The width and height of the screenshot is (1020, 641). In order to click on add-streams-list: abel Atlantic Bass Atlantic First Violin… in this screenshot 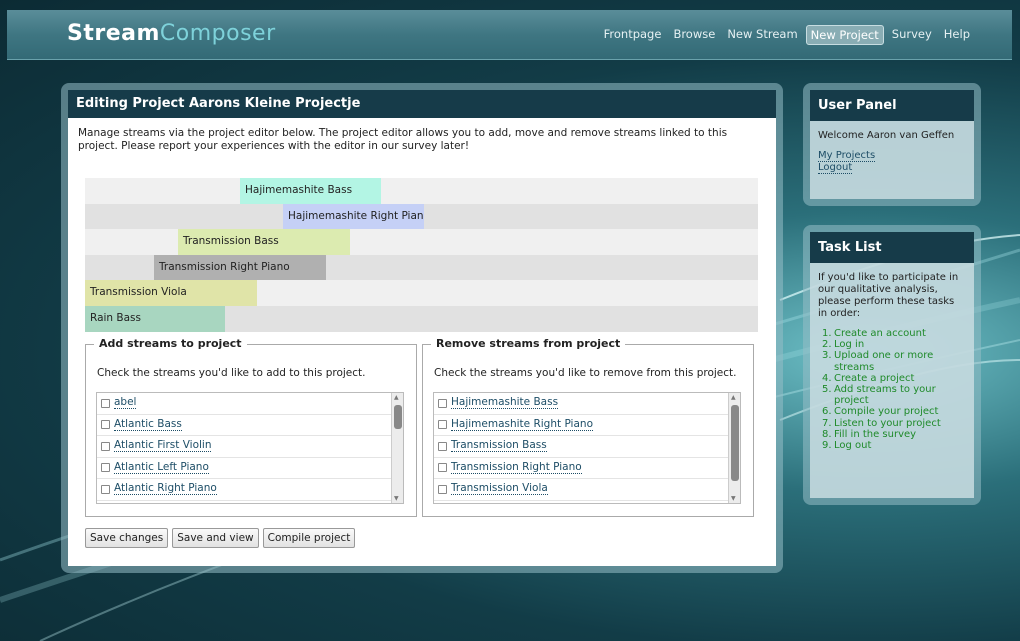, I will do `click(250, 448)`.